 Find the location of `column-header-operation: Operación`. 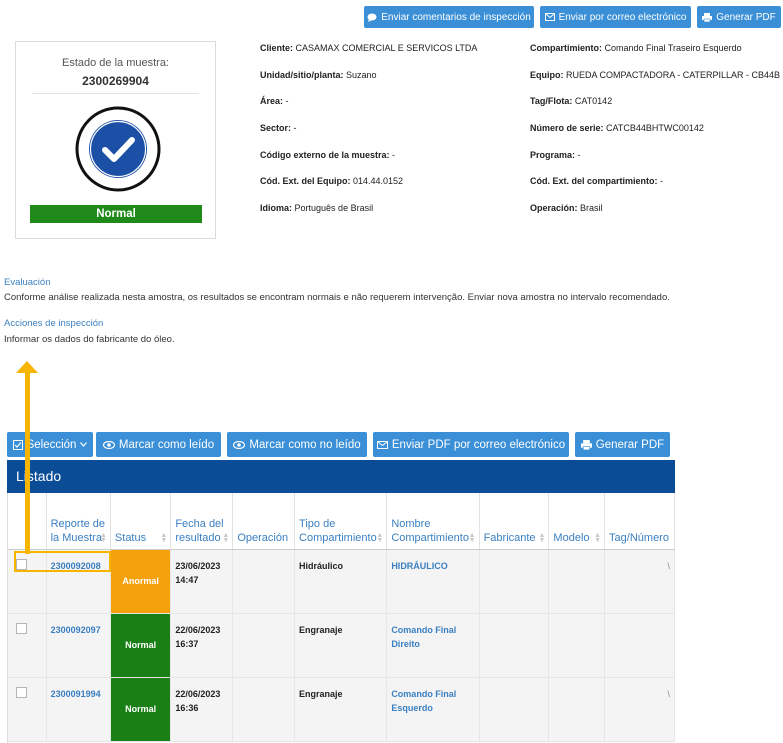

column-header-operation: Operación is located at coordinates (264, 521).